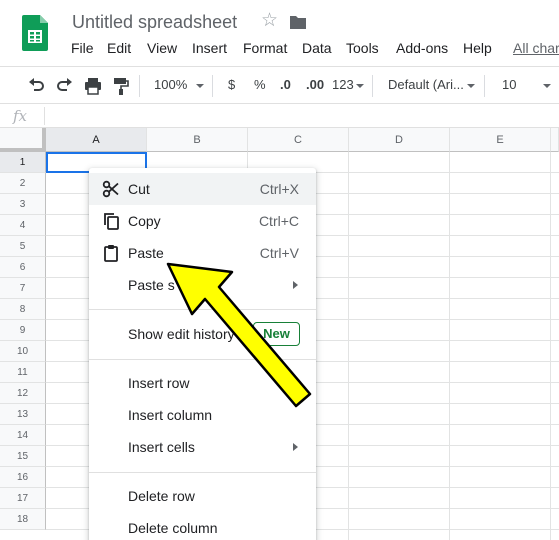  Describe the element at coordinates (111, 253) in the screenshot. I see `clipboard-icon` at that location.